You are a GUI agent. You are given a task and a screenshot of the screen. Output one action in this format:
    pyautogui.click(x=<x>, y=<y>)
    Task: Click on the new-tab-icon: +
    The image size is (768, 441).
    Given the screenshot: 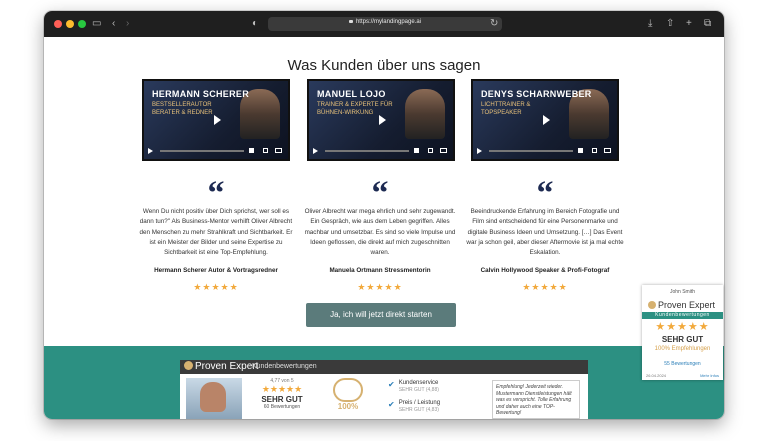 What is the action you would take?
    pyautogui.click(x=689, y=24)
    